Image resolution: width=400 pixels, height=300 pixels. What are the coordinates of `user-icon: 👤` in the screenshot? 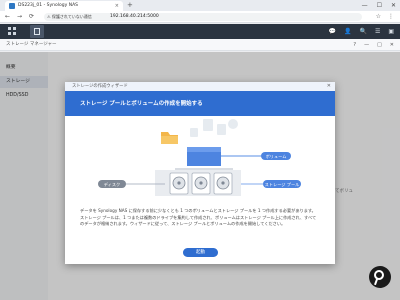 It's located at (347, 31).